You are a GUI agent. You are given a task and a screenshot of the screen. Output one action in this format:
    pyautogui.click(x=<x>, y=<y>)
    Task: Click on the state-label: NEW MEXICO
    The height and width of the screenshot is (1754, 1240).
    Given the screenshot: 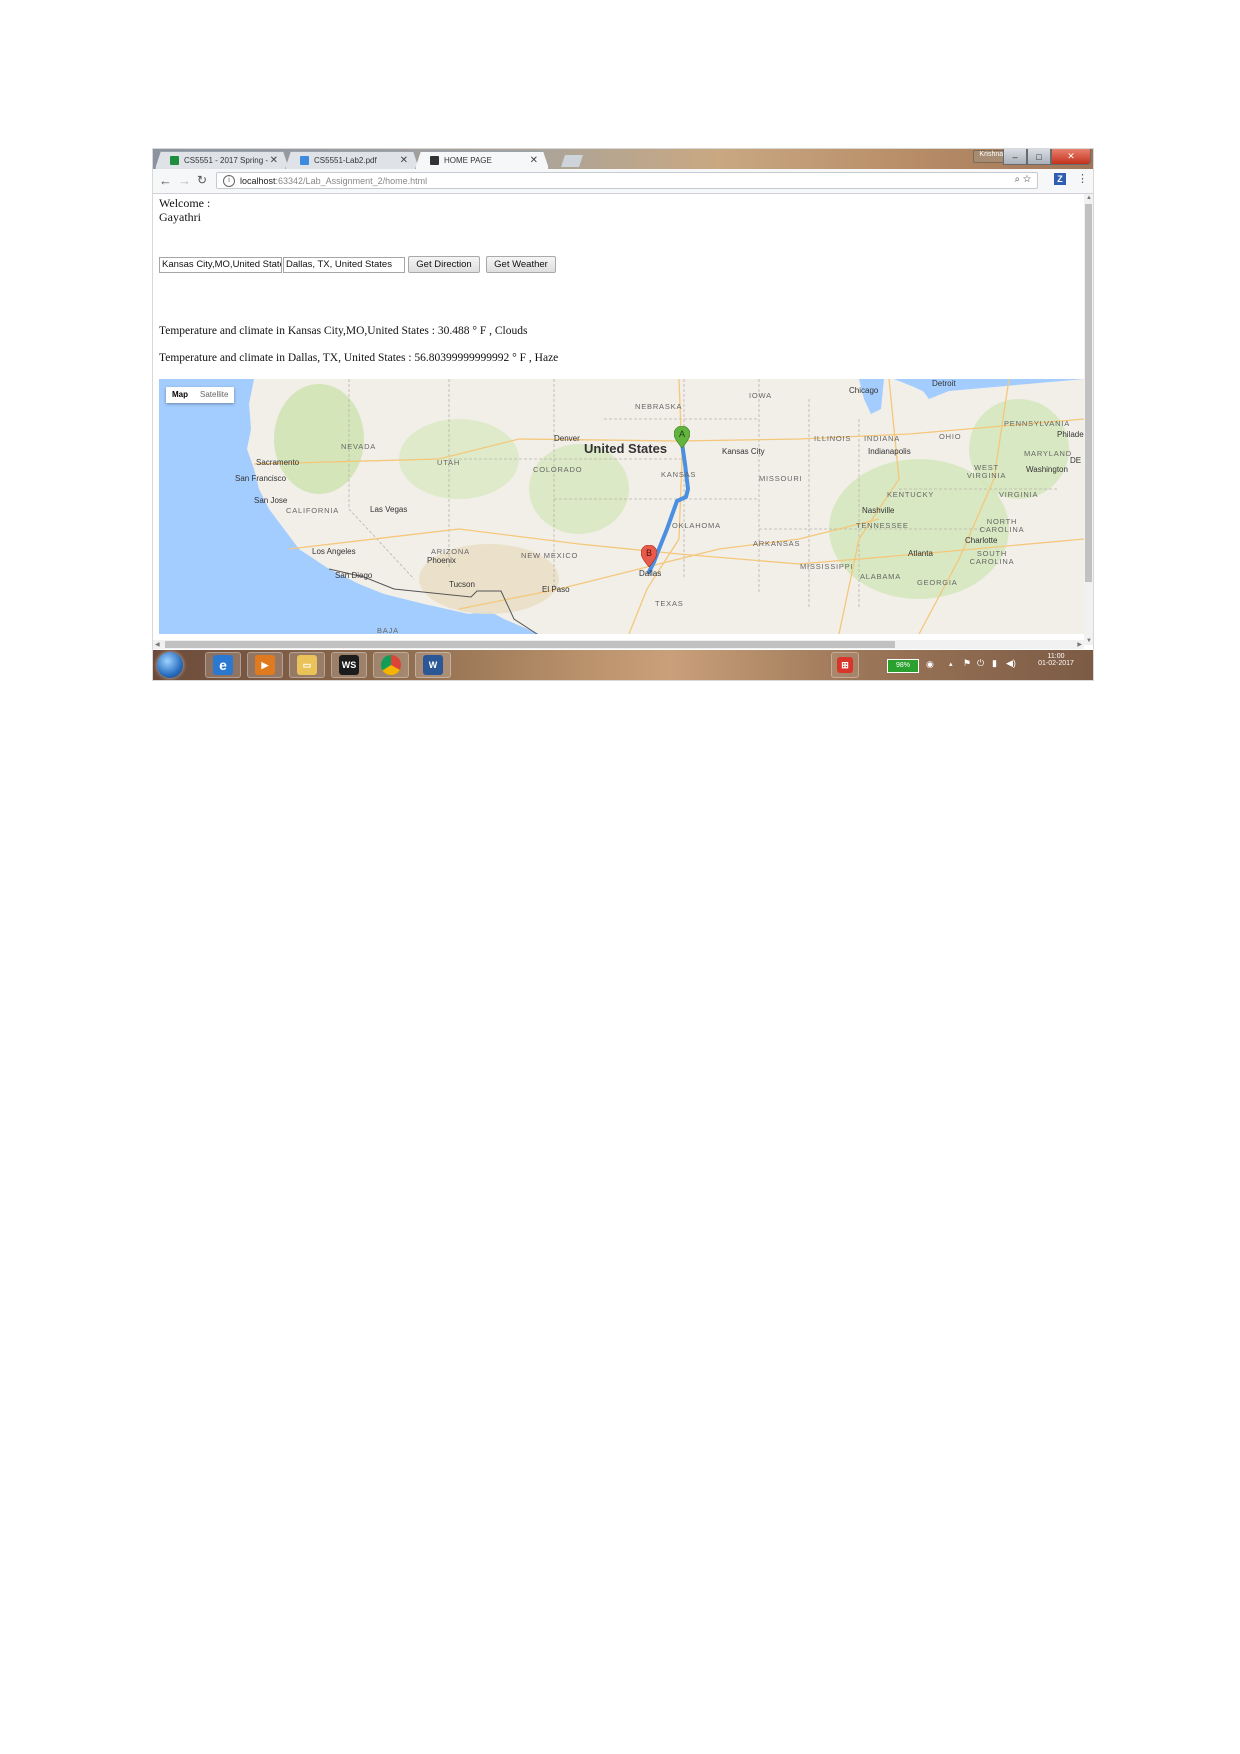 What is the action you would take?
    pyautogui.click(x=550, y=555)
    